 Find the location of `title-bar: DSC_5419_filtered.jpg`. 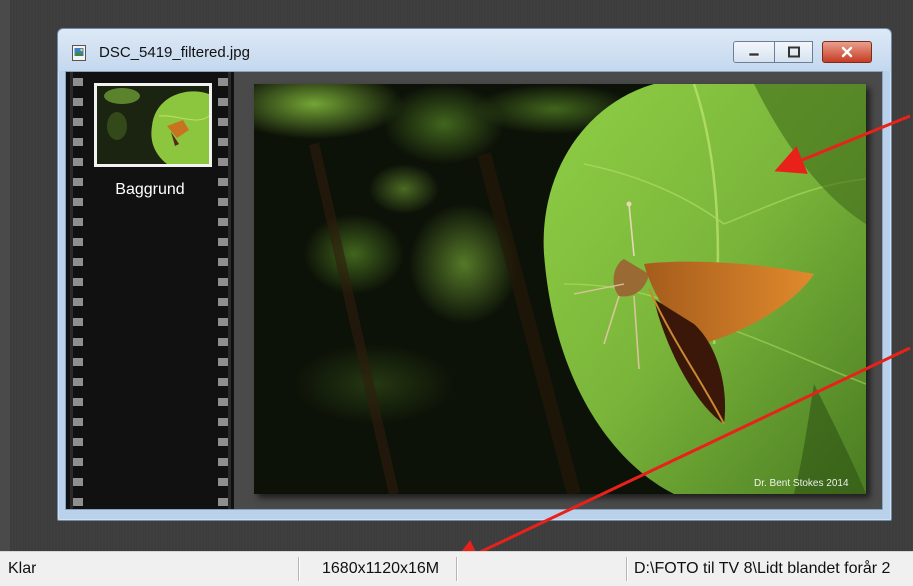

title-bar: DSC_5419_filtered.jpg is located at coordinates (474, 50).